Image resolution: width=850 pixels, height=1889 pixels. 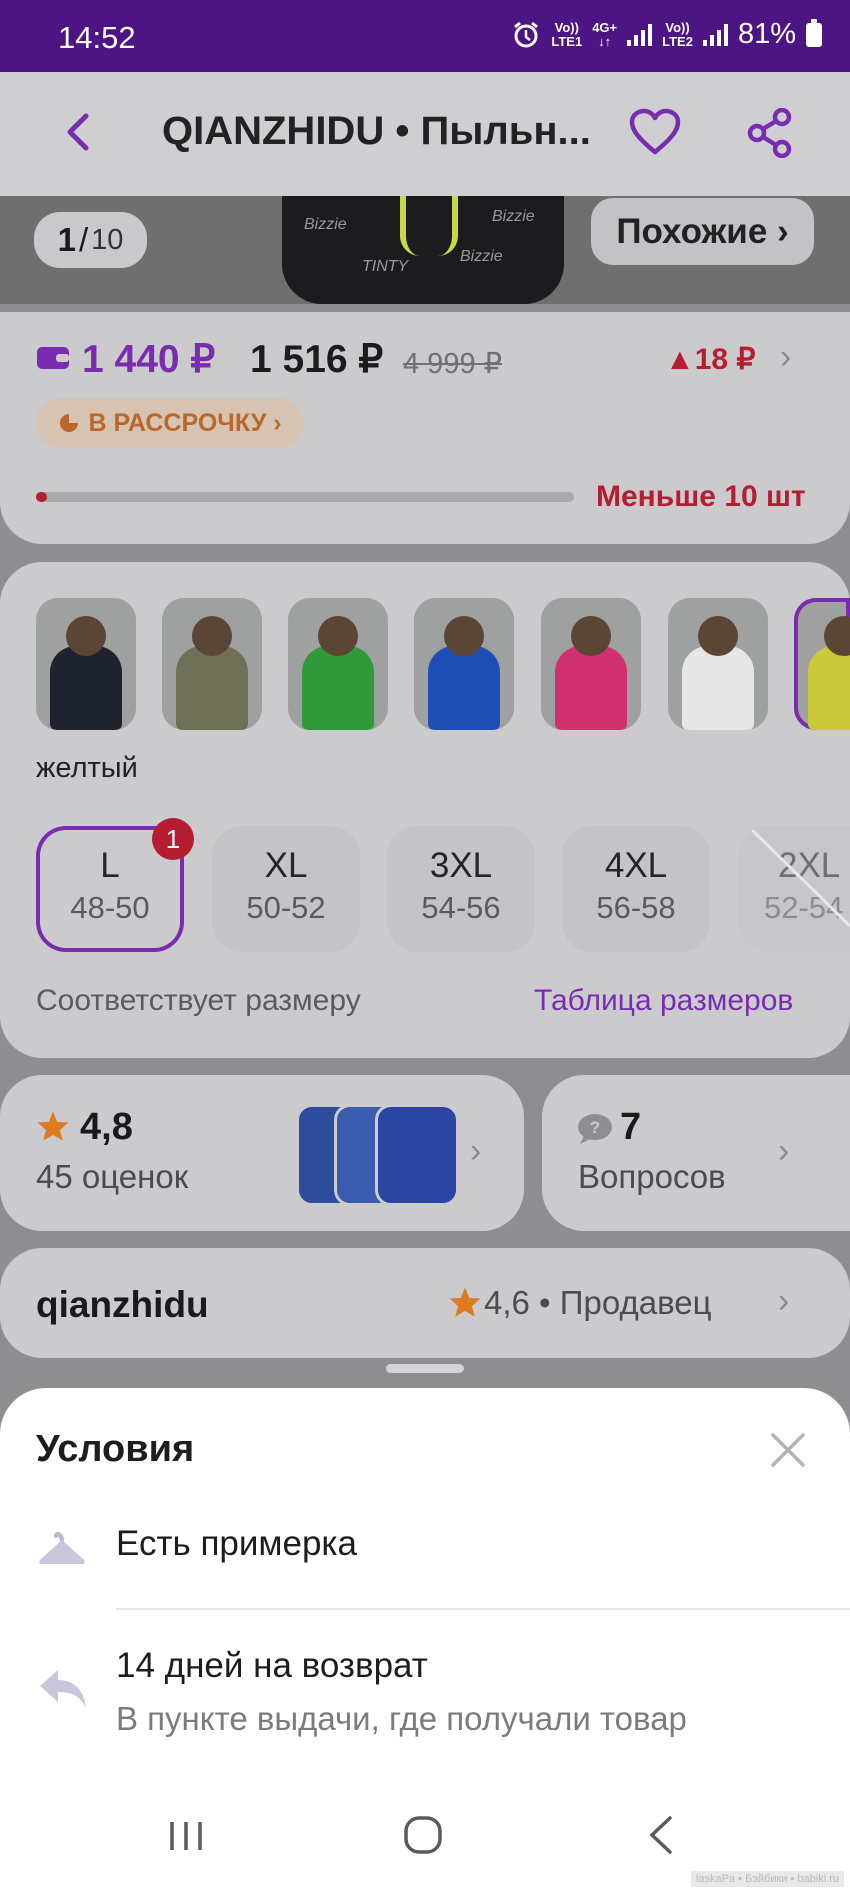 I want to click on size-option-2xl: 2XL 52-54, so click(x=794, y=889).